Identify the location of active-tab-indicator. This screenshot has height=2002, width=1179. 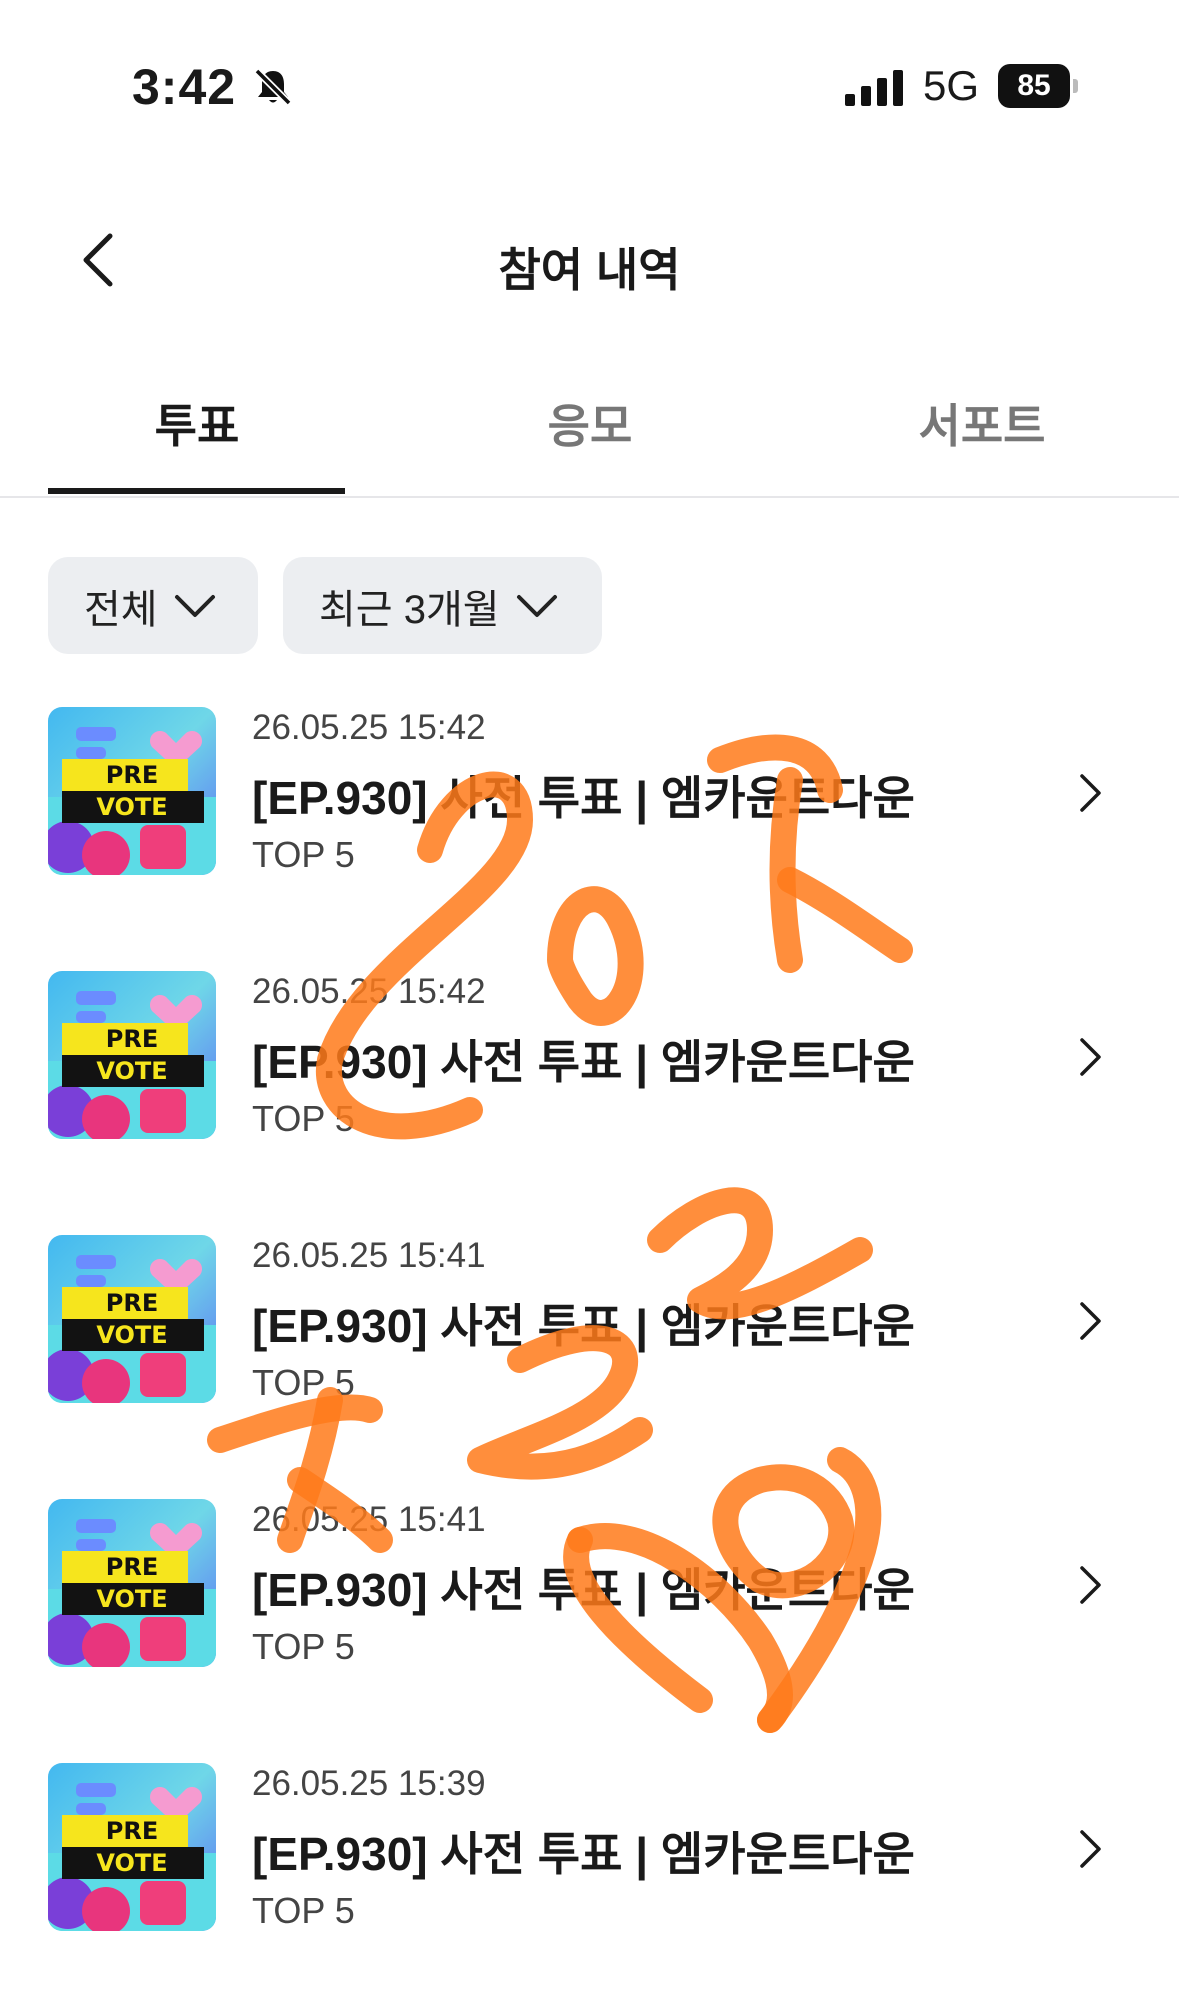
(196, 491).